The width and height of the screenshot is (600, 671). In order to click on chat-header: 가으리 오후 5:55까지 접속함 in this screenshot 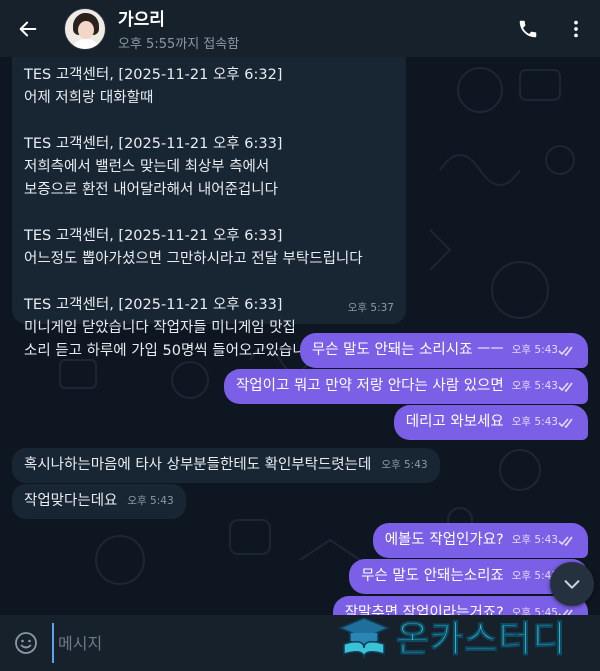, I will do `click(300, 28)`.